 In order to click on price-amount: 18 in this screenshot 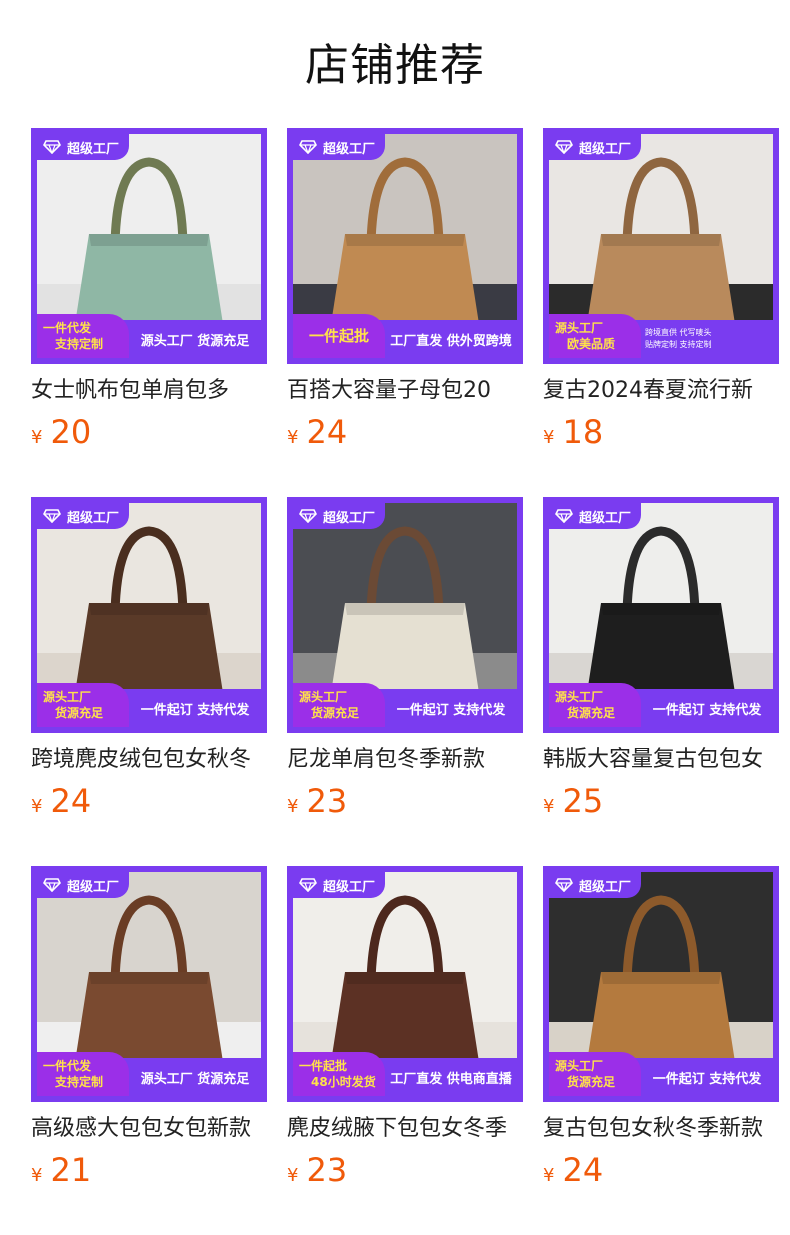, I will do `click(583, 432)`.